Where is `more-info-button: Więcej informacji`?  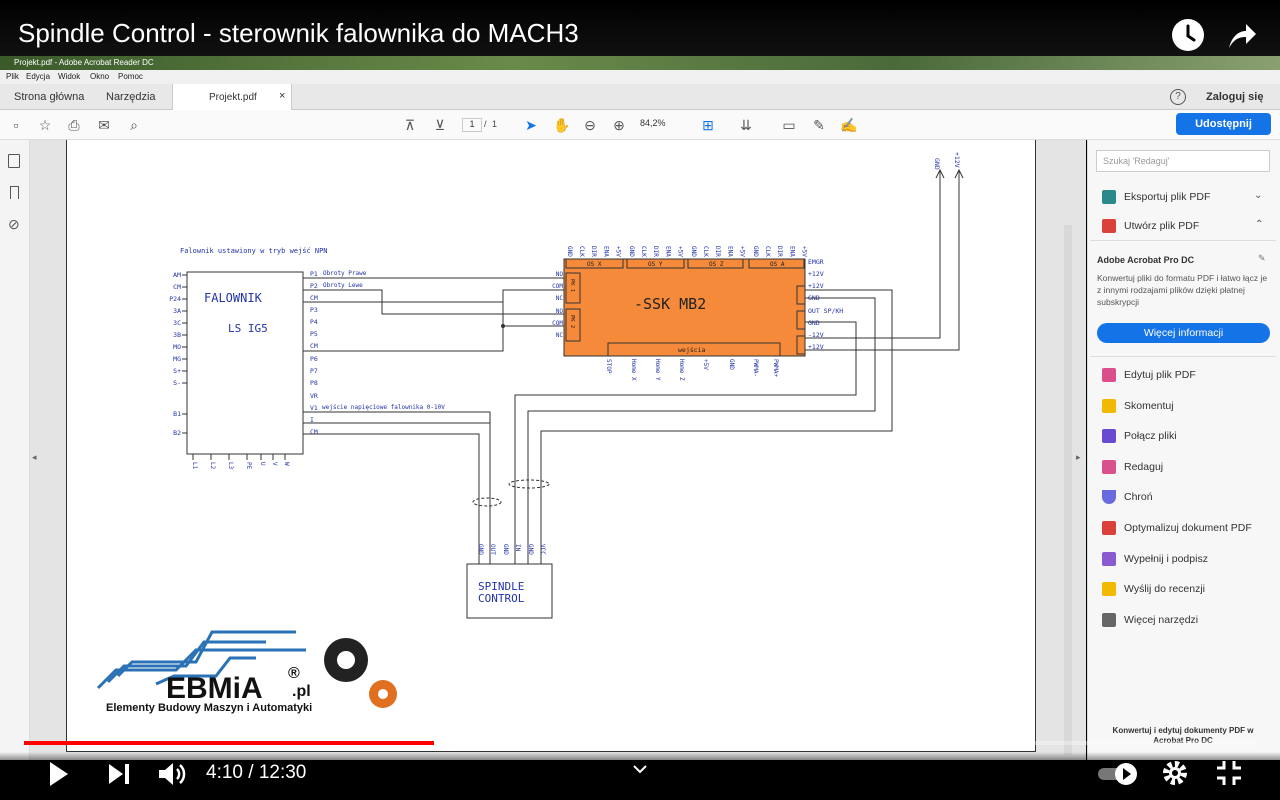 more-info-button: Więcej informacji is located at coordinates (1183, 333).